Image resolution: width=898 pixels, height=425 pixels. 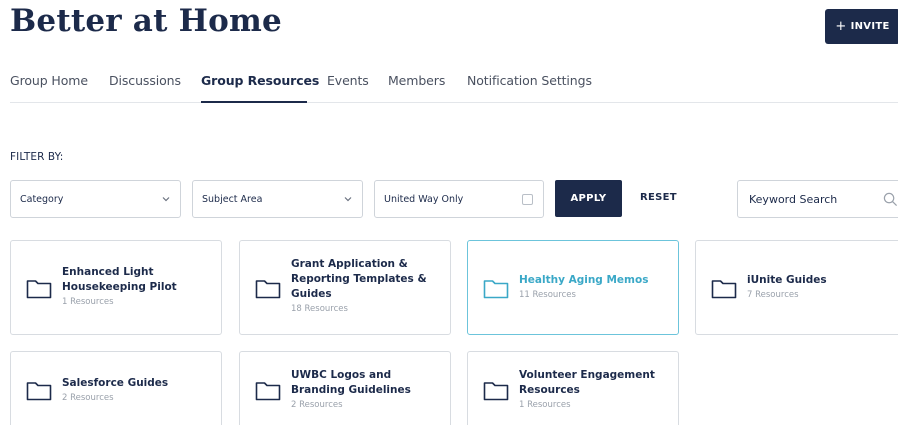 What do you see at coordinates (584, 280) in the screenshot?
I see `resource-name: Healthy Aging Memos` at bounding box center [584, 280].